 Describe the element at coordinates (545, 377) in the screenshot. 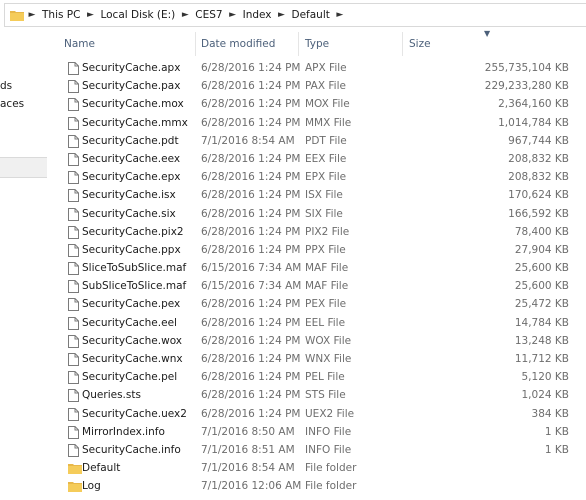

I see `file-size: 5,120 KB` at that location.